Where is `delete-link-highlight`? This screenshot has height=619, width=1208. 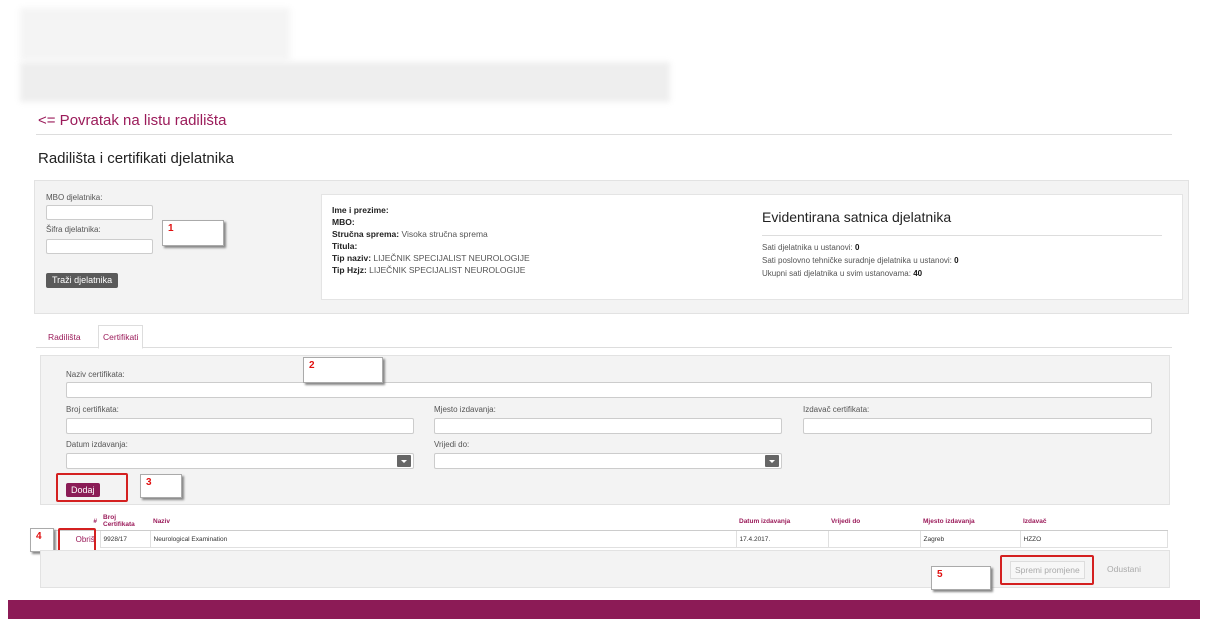 delete-link-highlight is located at coordinates (77, 540).